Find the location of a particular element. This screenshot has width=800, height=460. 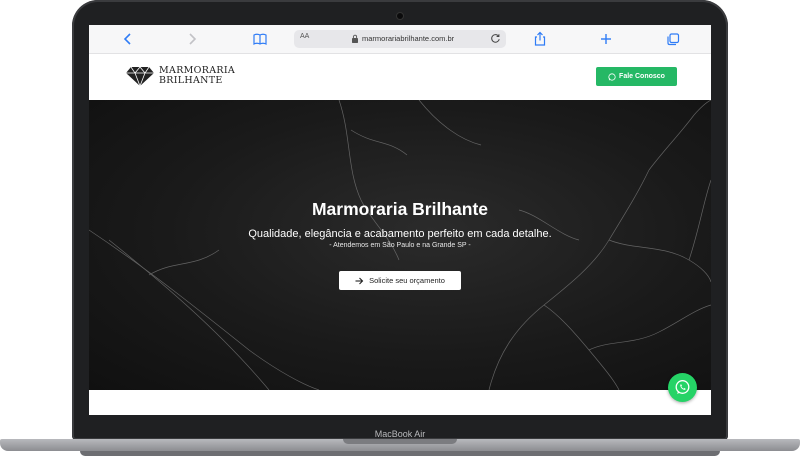

contact-button: Fale Conosco is located at coordinates (636, 76).